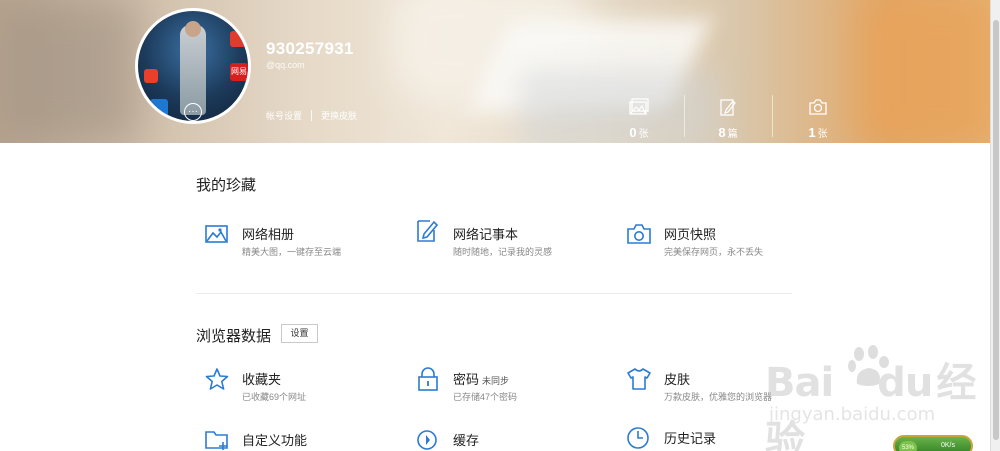  What do you see at coordinates (726, 240) in the screenshot?
I see `item-web-snapshot: 网页快照 完美保存网页，永不丢失` at bounding box center [726, 240].